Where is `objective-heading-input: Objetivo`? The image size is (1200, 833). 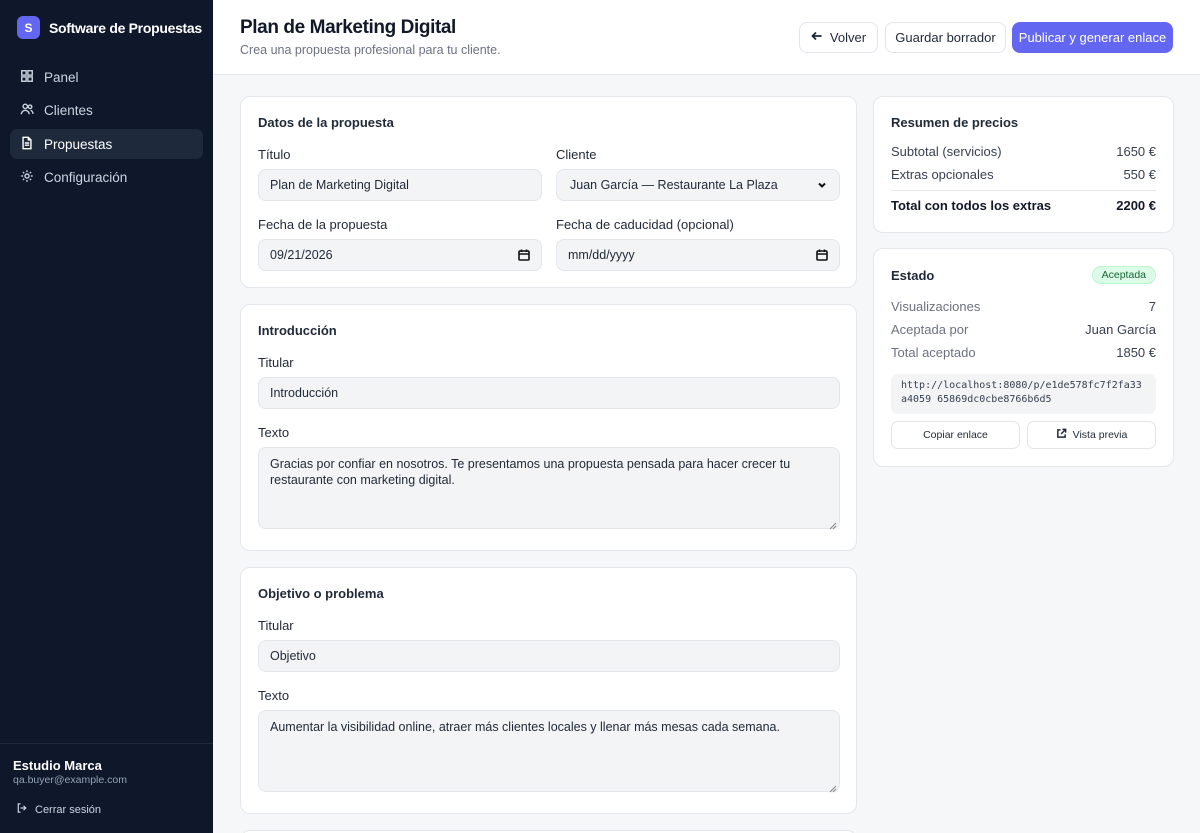 objective-heading-input: Objetivo is located at coordinates (549, 656).